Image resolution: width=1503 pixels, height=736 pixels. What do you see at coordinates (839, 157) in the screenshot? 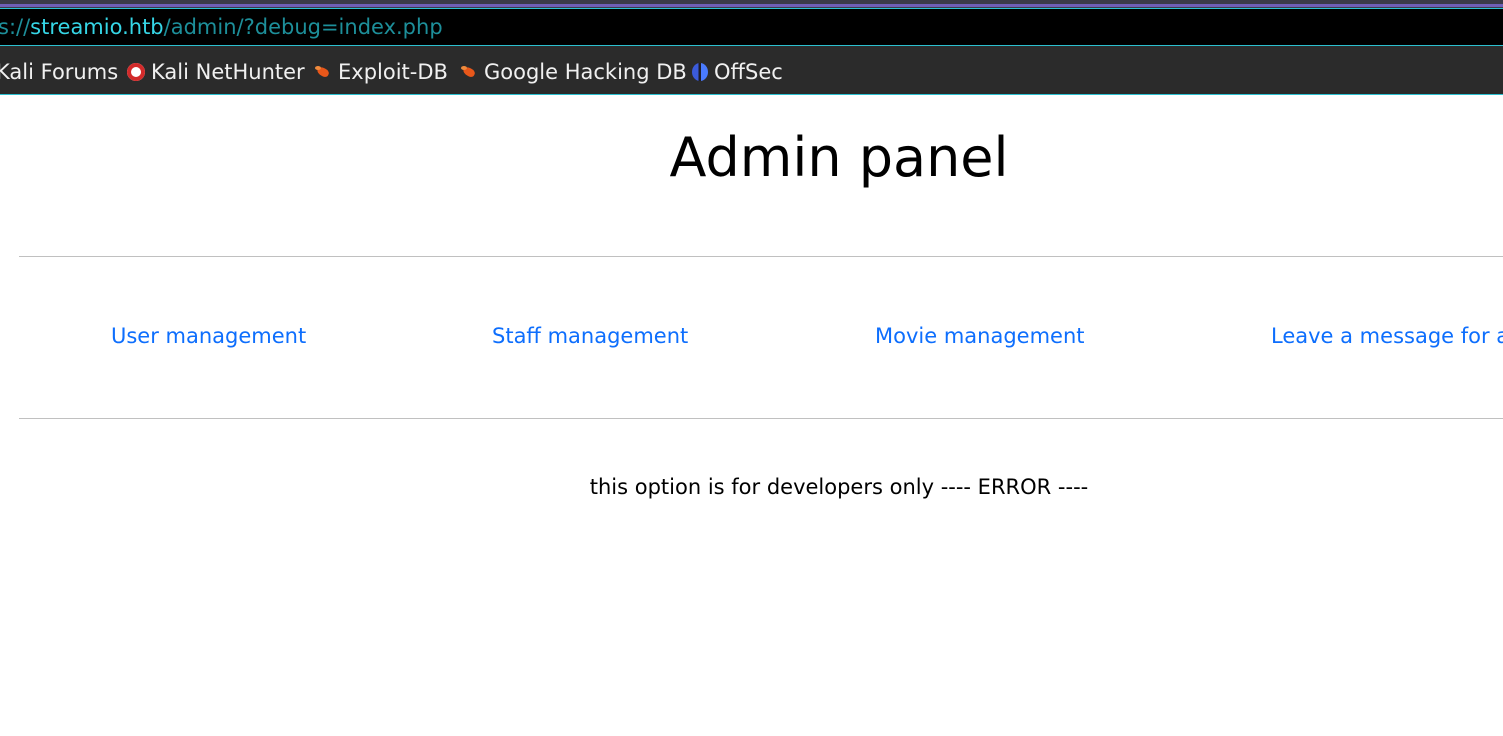
I see `page-title: Admin panel` at bounding box center [839, 157].